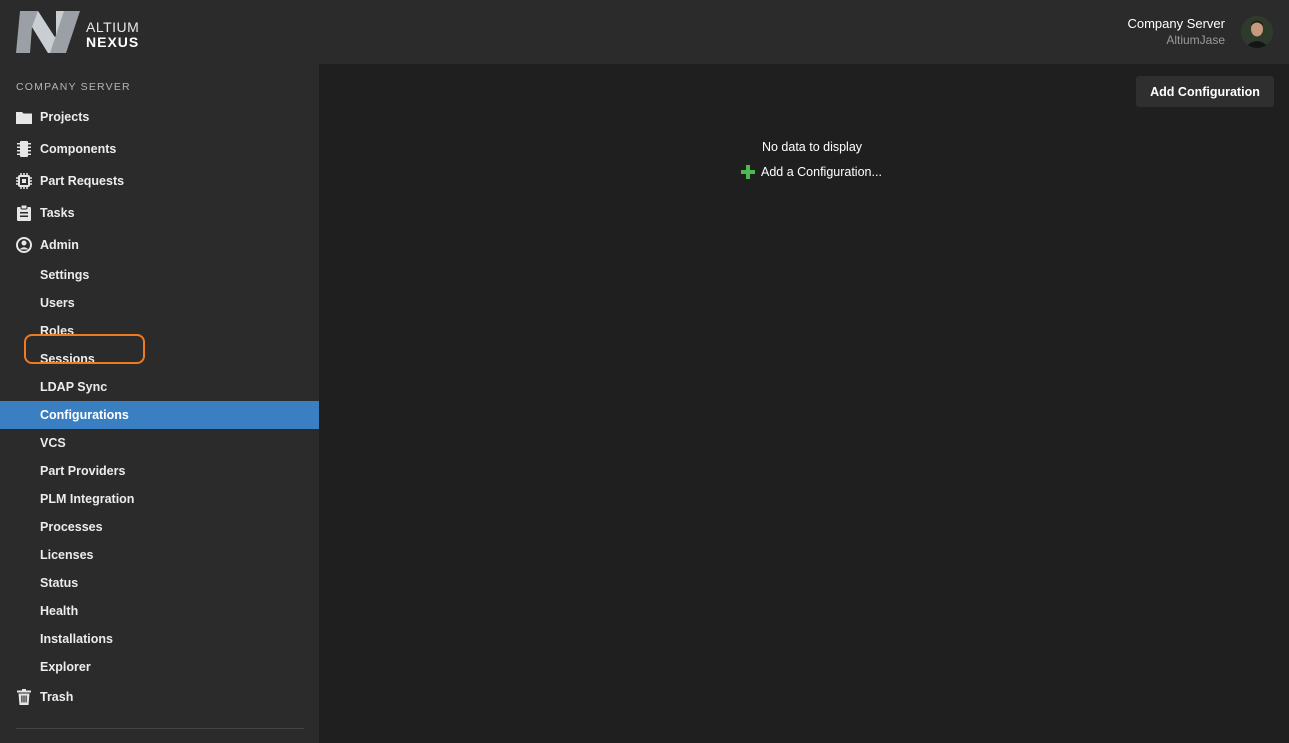  What do you see at coordinates (113, 42) in the screenshot?
I see `logo-text-nexus: NEXUS` at bounding box center [113, 42].